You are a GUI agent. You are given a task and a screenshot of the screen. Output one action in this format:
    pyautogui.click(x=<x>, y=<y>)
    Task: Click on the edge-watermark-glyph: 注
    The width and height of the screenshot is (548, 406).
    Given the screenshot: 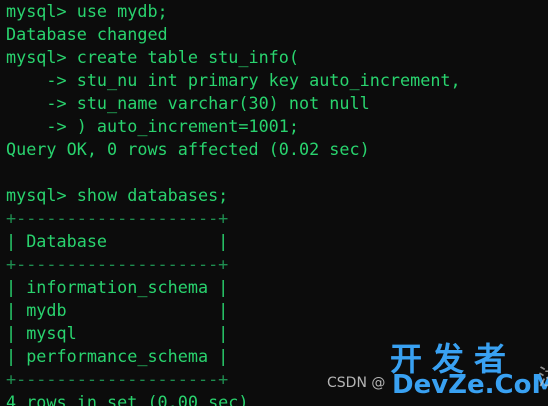 What is the action you would take?
    pyautogui.click(x=543, y=376)
    